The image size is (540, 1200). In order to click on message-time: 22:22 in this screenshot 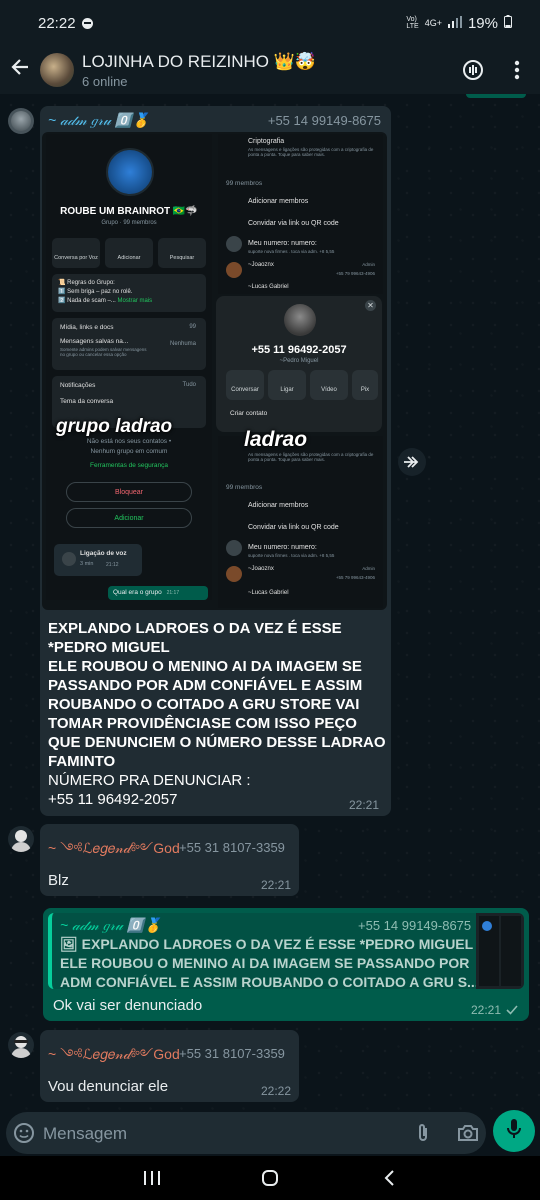, I will do `click(275, 1091)`.